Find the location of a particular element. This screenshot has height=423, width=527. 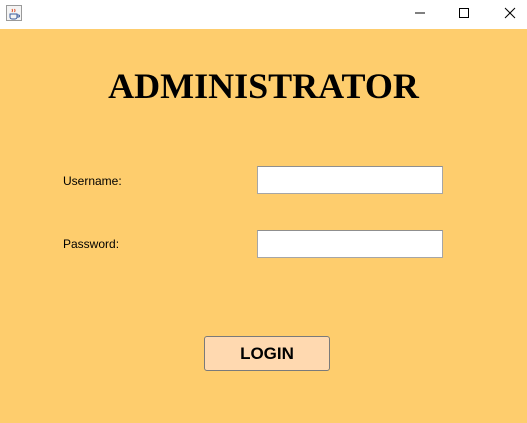

close-button is located at coordinates (507, 14).